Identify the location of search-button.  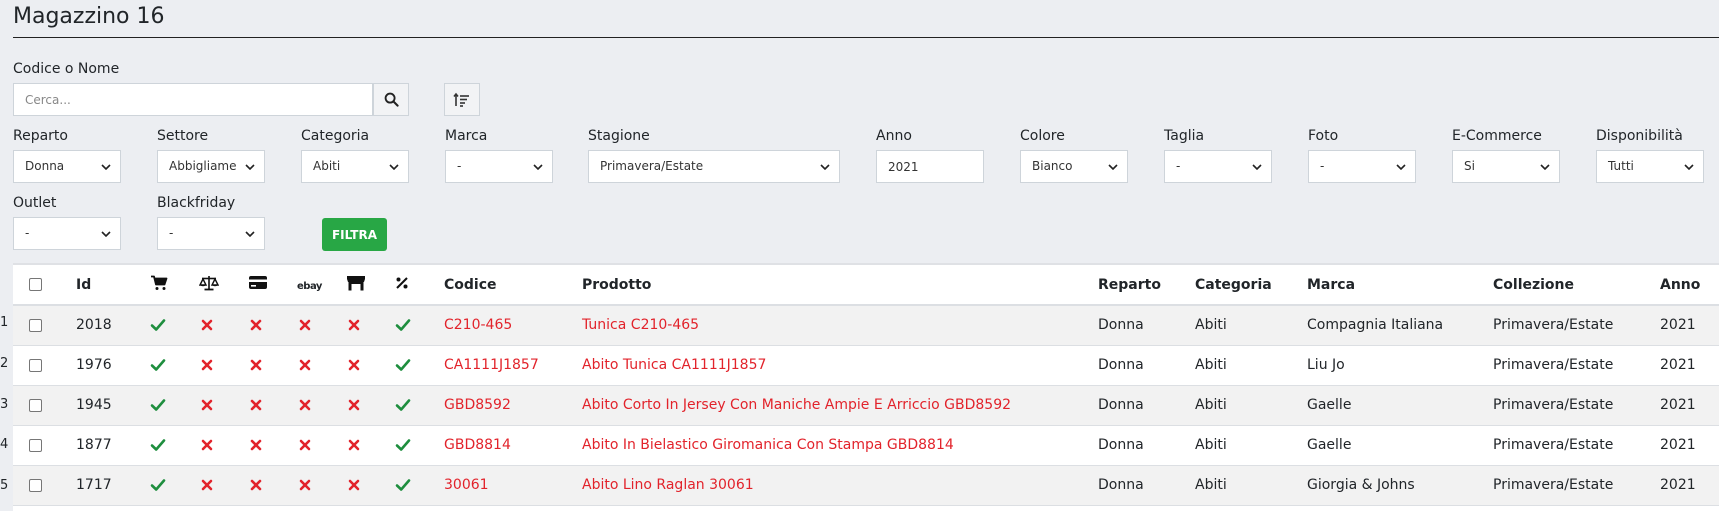
(391, 99).